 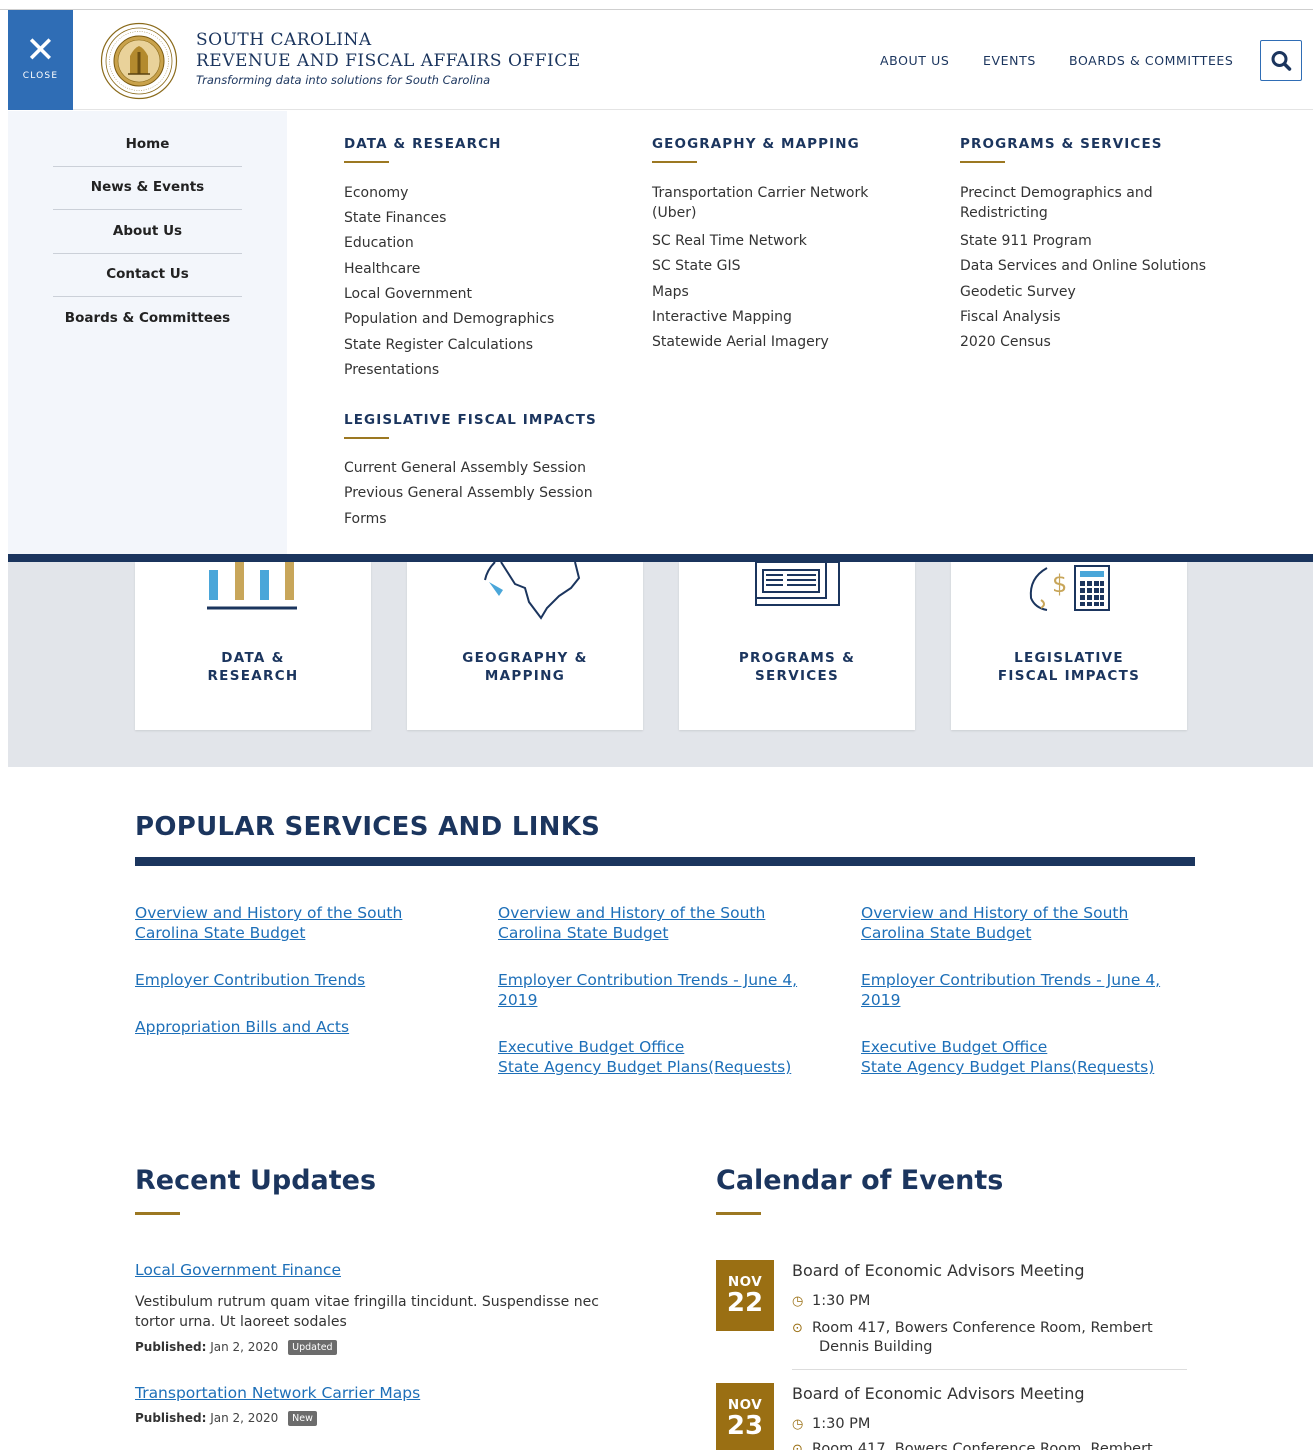 What do you see at coordinates (670, 292) in the screenshot?
I see `menu-link-maps: Maps` at bounding box center [670, 292].